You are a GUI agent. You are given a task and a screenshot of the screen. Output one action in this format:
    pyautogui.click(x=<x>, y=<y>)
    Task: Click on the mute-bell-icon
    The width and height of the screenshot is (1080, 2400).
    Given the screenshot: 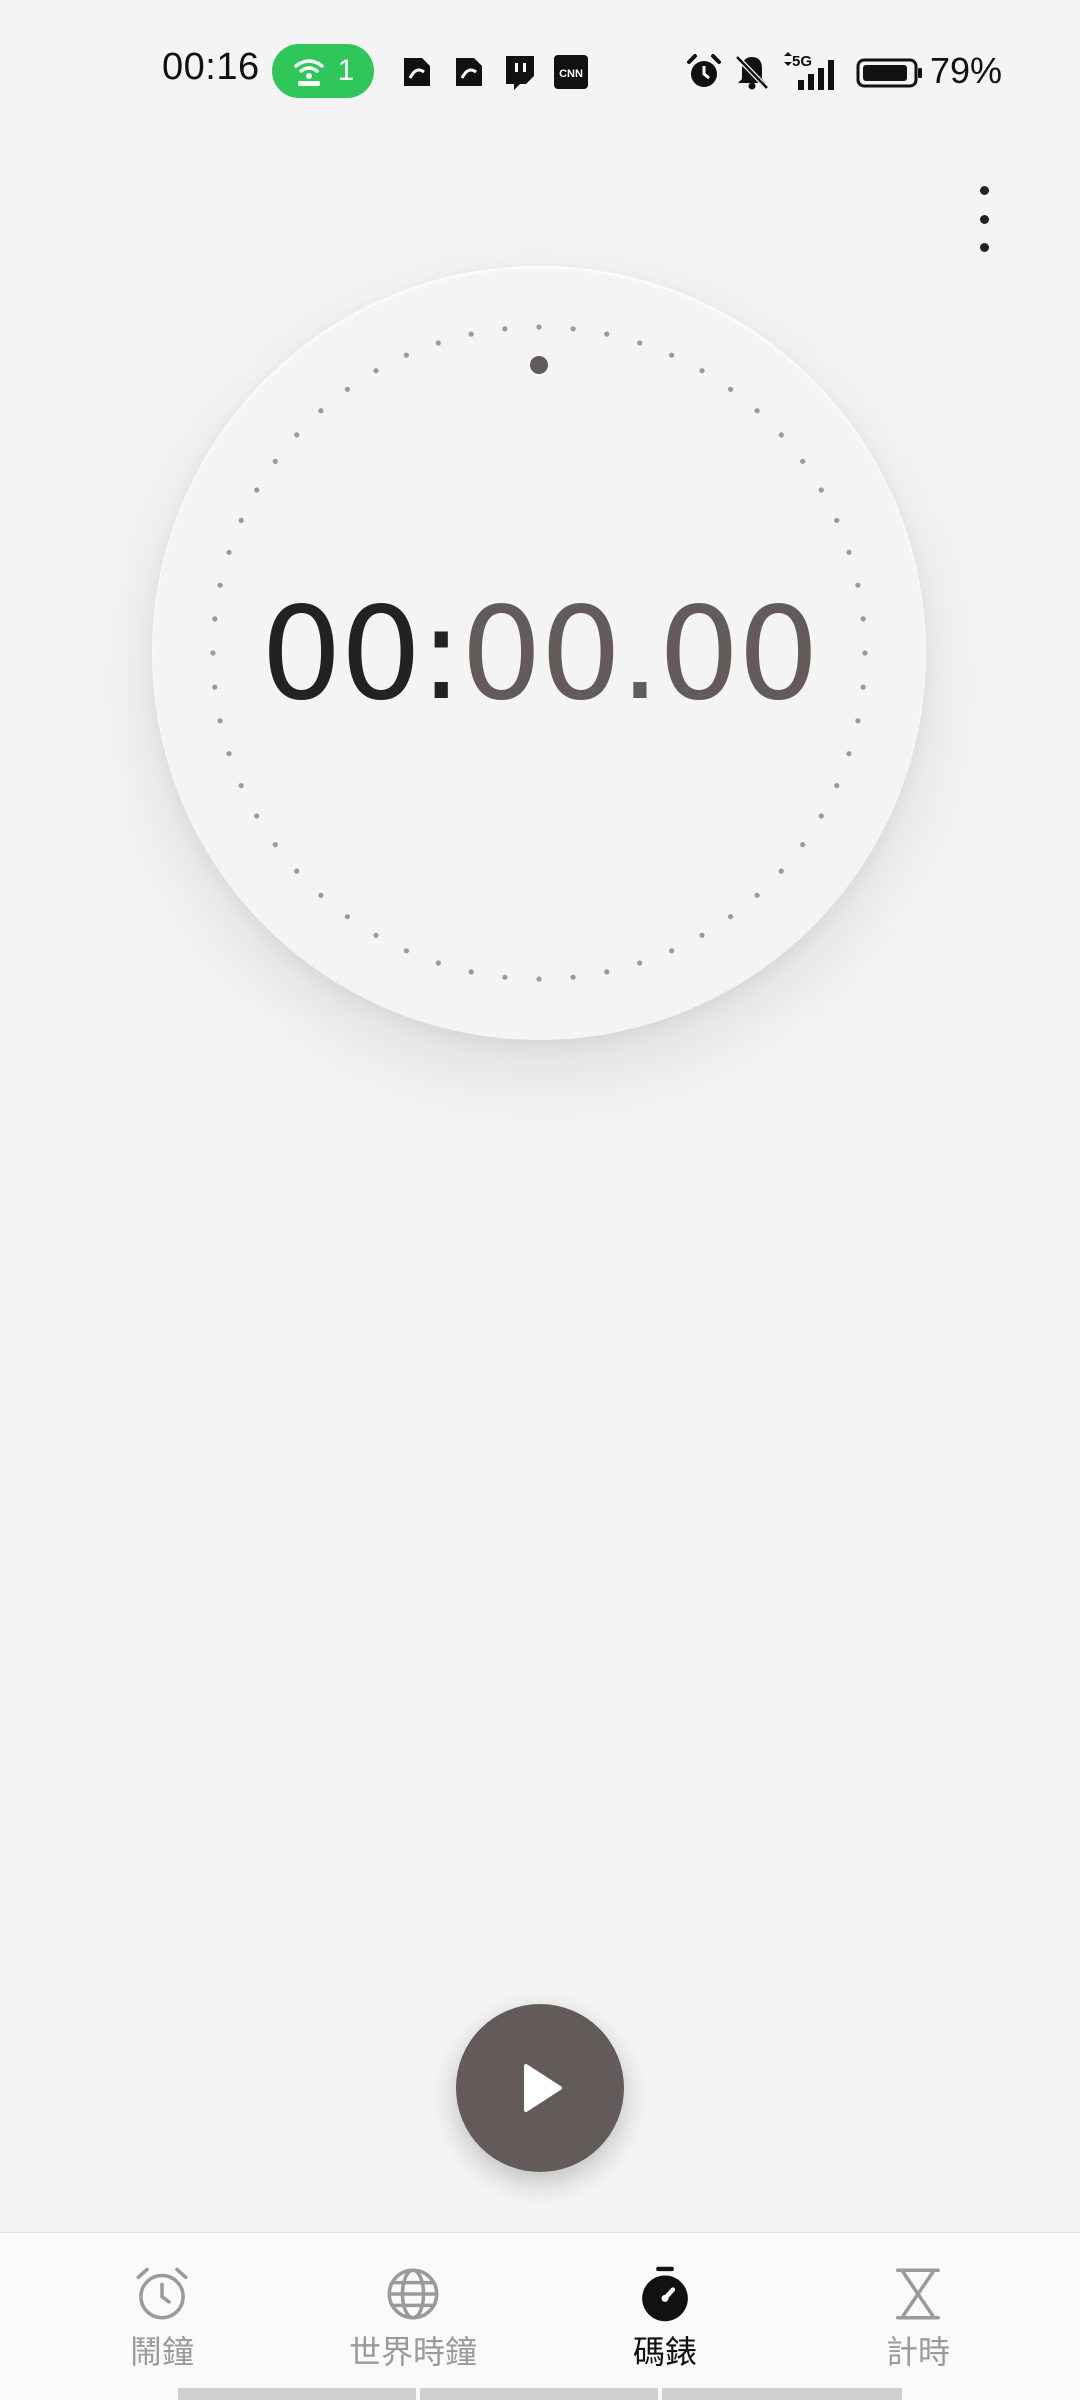 What is the action you would take?
    pyautogui.click(x=752, y=72)
    